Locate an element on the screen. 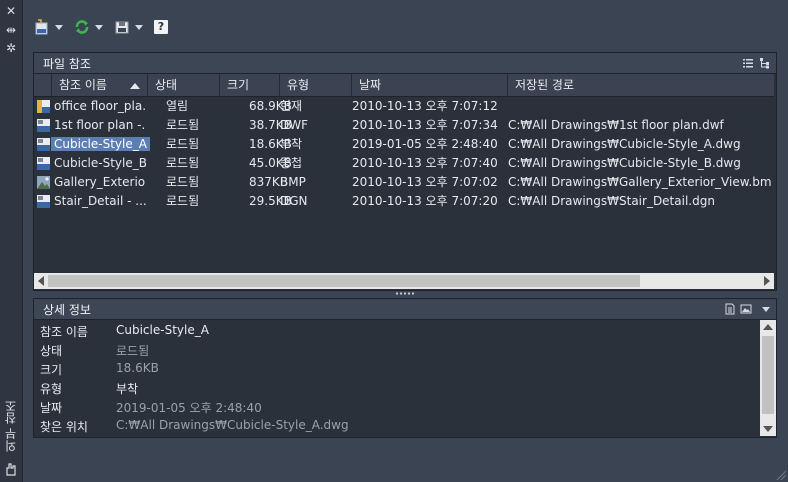  column-header-size: 크기 is located at coordinates (250, 85).